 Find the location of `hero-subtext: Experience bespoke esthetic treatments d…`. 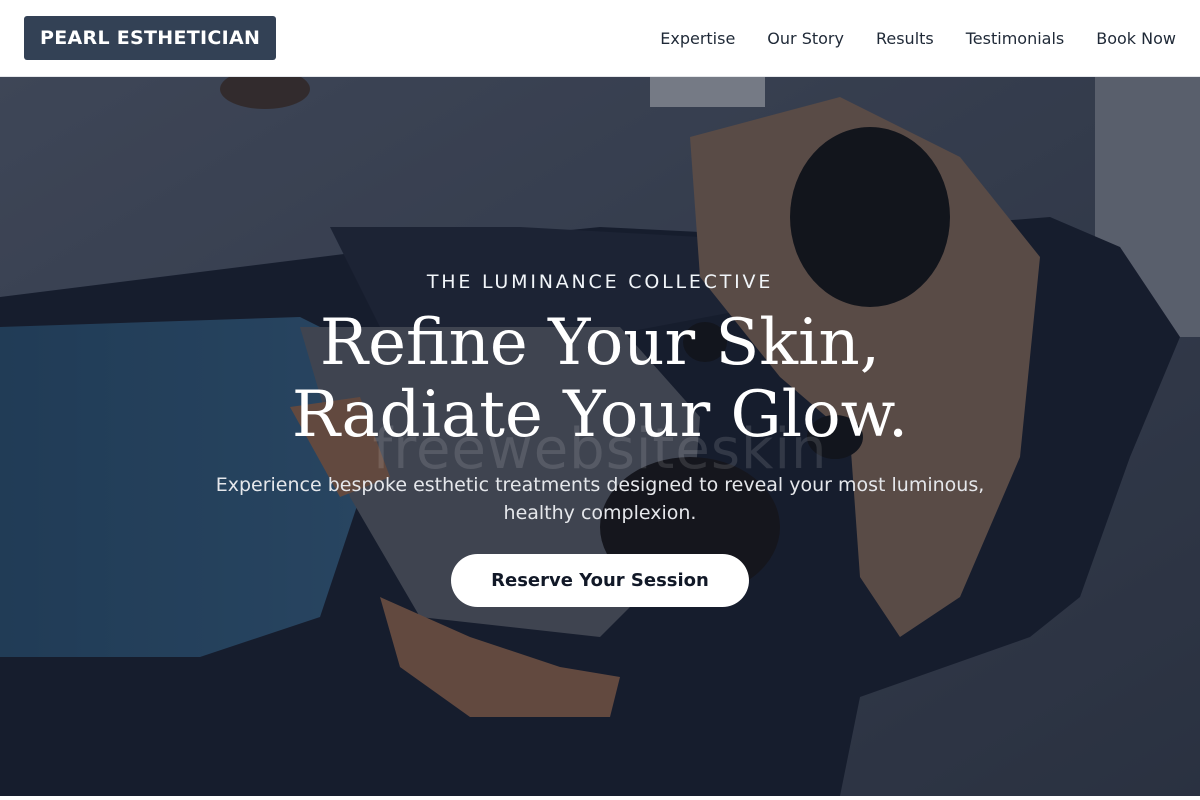

hero-subtext: Experience bespoke esthetic treatments d… is located at coordinates (600, 499).